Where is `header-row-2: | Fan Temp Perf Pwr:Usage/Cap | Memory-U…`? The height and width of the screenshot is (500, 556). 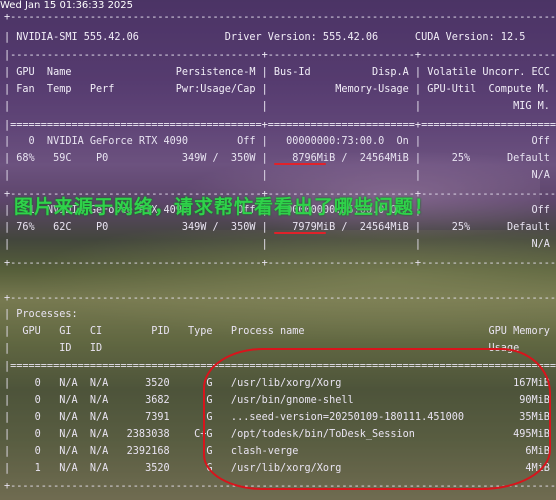 header-row-2: | Fan Temp Perf Pwr:Usage/Cap | Memory-U… is located at coordinates (280, 89).